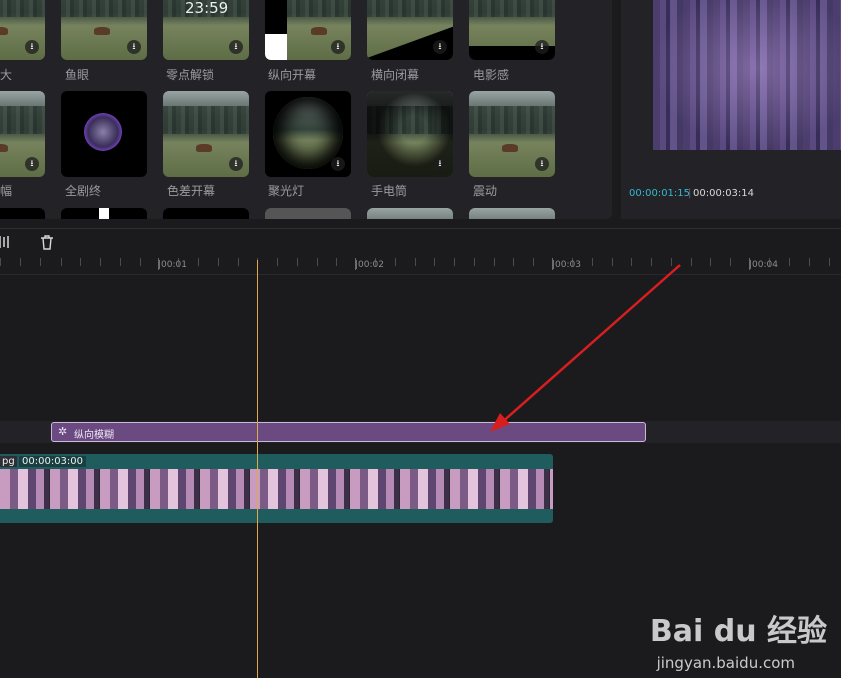  Describe the element at coordinates (738, 631) in the screenshot. I see `baidu-watermark-logo: Bai du 经验` at that location.